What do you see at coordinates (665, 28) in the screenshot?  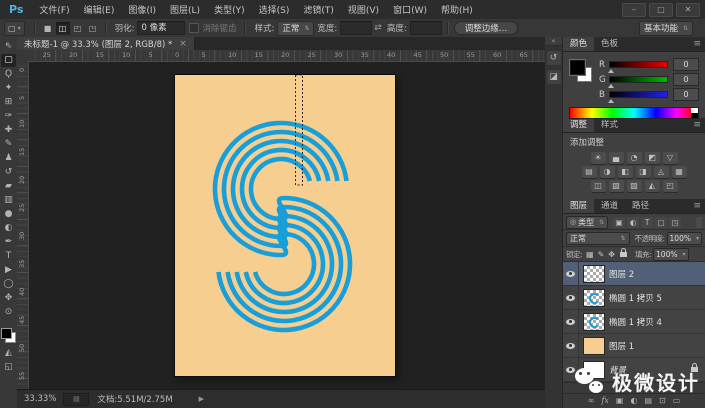 I see `workspace-switcher: 基本功能 ⇅` at bounding box center [665, 28].